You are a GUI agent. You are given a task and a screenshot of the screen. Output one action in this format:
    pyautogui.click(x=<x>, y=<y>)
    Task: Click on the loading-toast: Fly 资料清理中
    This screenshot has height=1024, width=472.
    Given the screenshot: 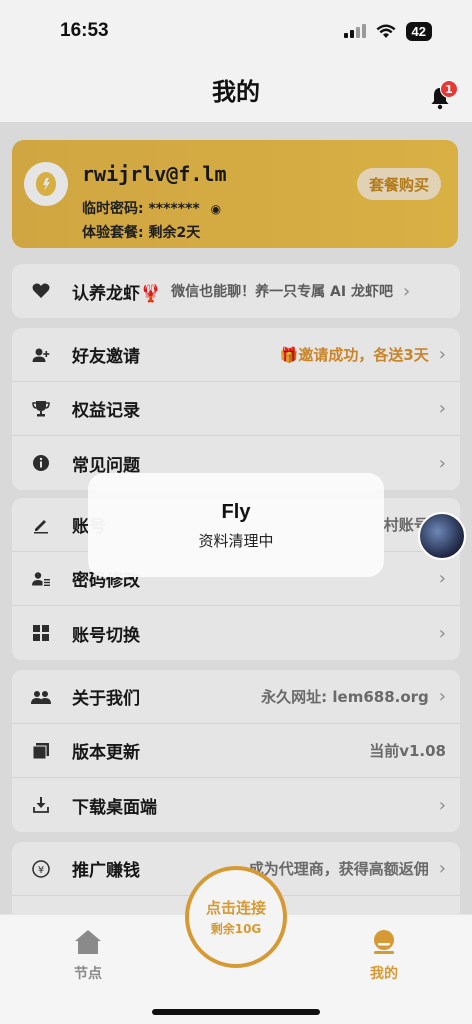 What is the action you would take?
    pyautogui.click(x=236, y=525)
    